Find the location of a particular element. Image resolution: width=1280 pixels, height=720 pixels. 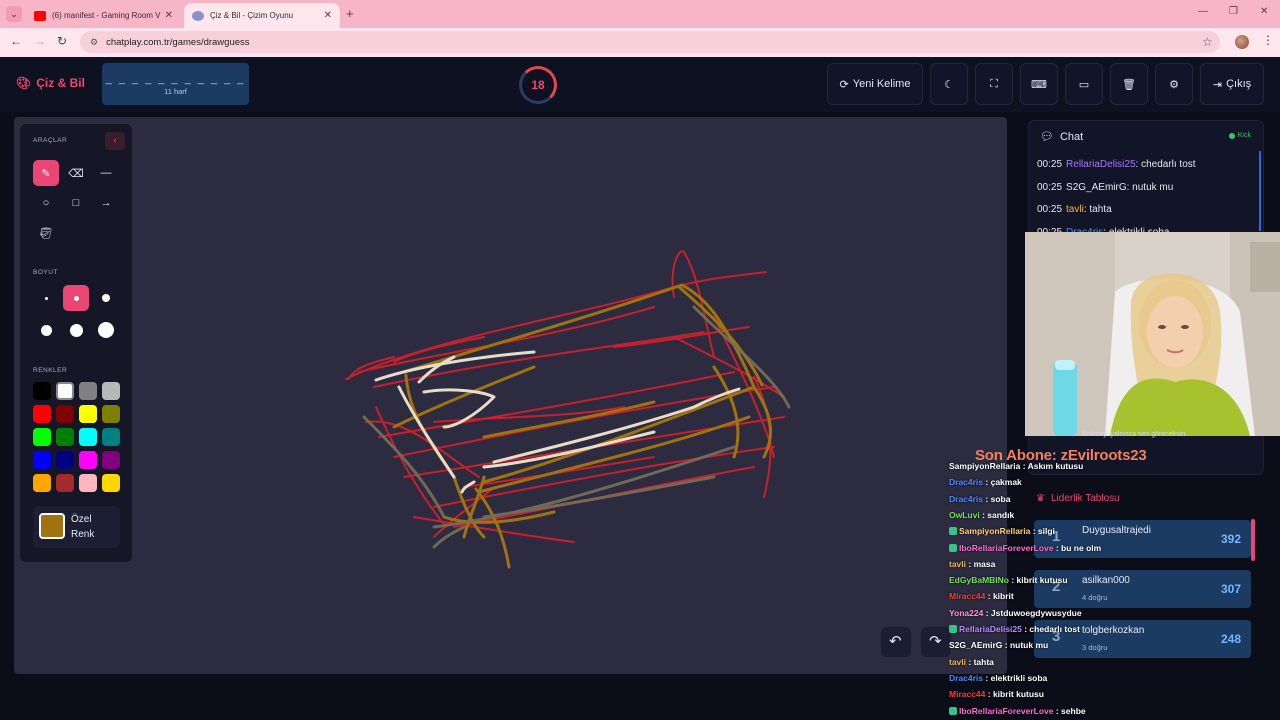

tab-search-dropdown-icon: ⌄ is located at coordinates (14, 14).